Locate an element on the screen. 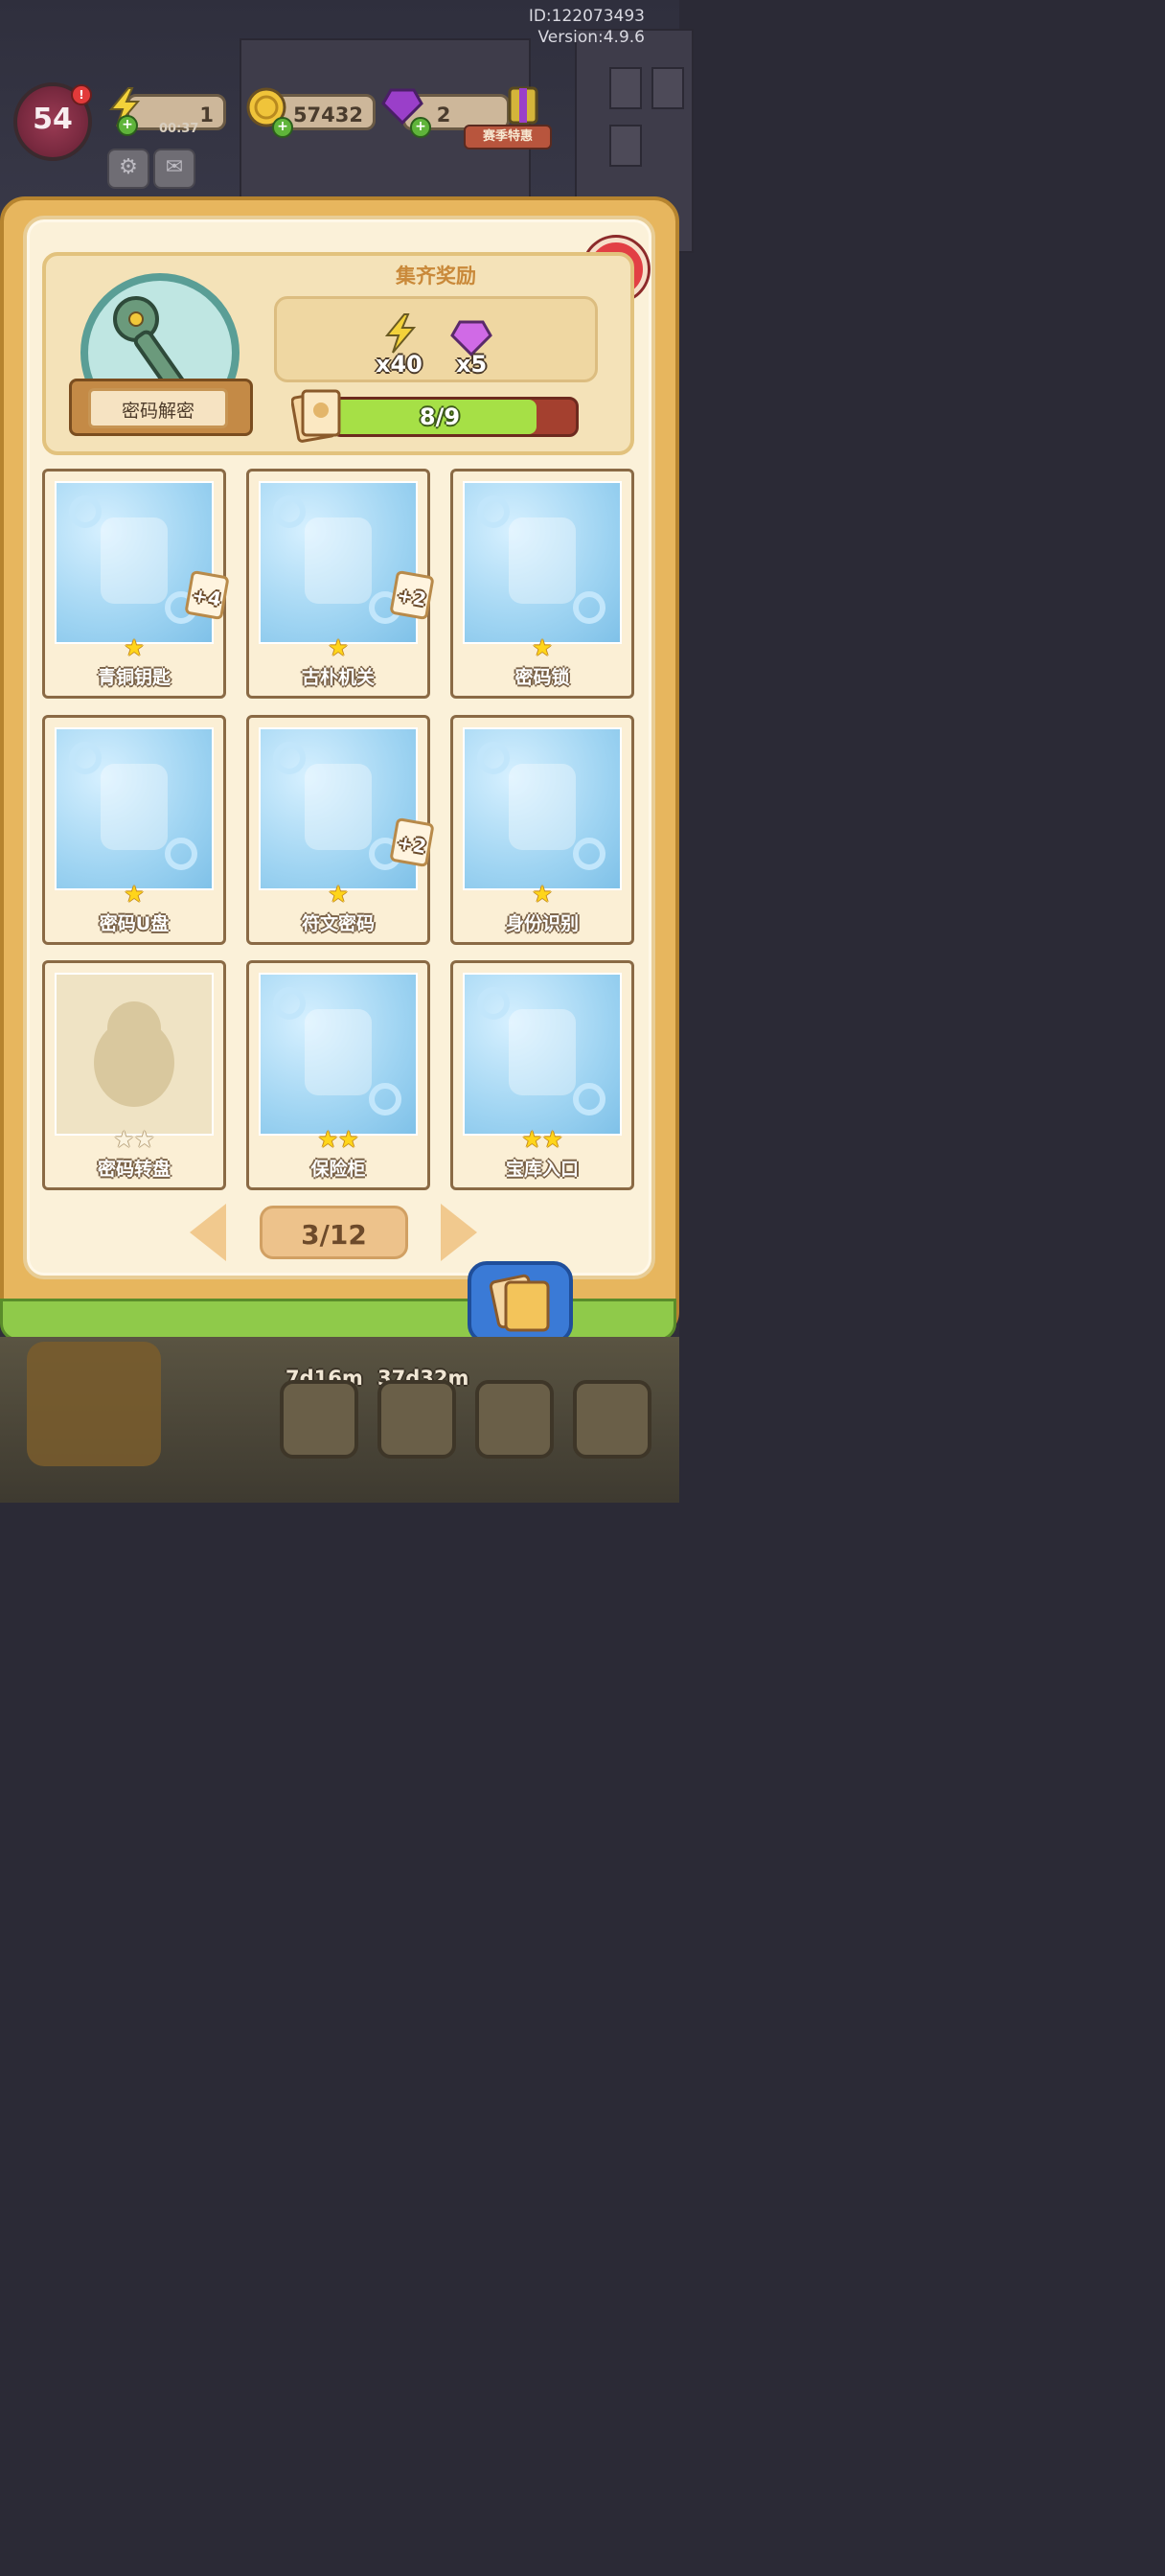 The height and width of the screenshot is (2576, 1165). page-indicator: 3/12 is located at coordinates (334, 1232).